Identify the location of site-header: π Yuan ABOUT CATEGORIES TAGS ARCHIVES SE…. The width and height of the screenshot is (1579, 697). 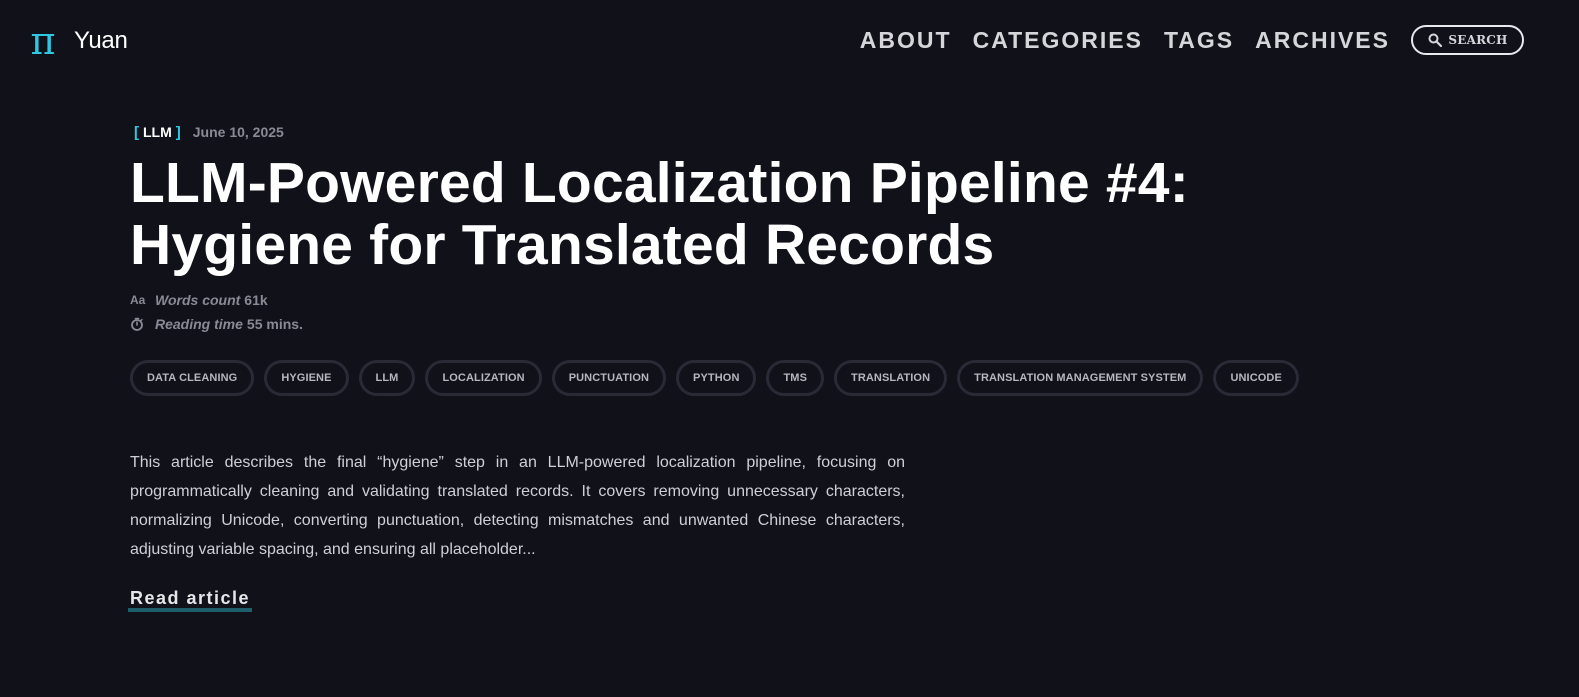
(789, 41).